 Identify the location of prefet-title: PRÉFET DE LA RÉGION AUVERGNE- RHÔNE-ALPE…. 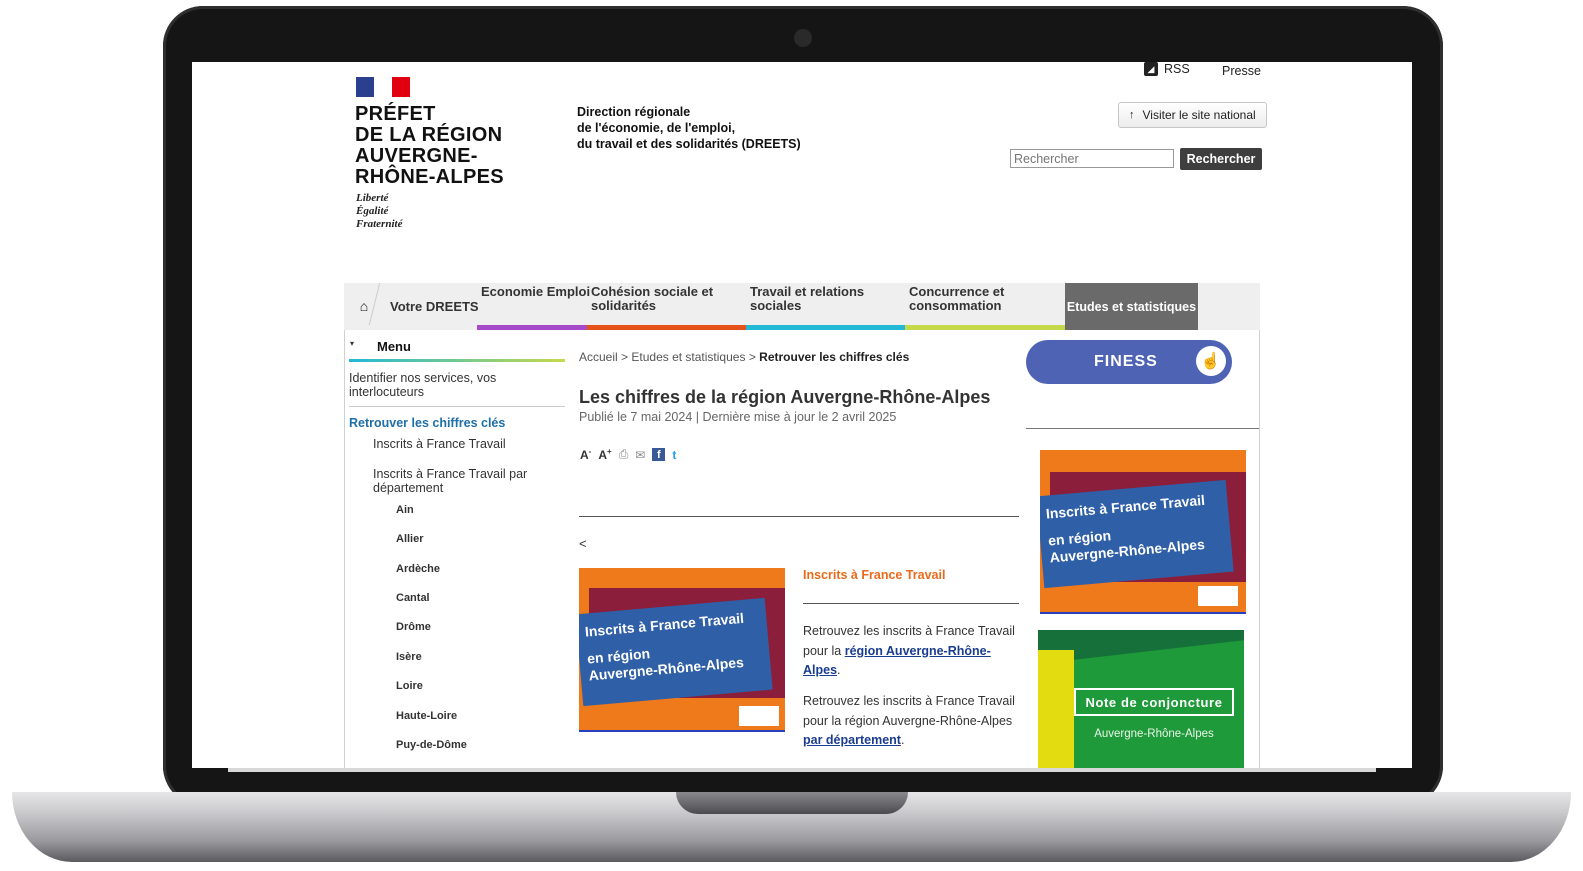
(429, 146).